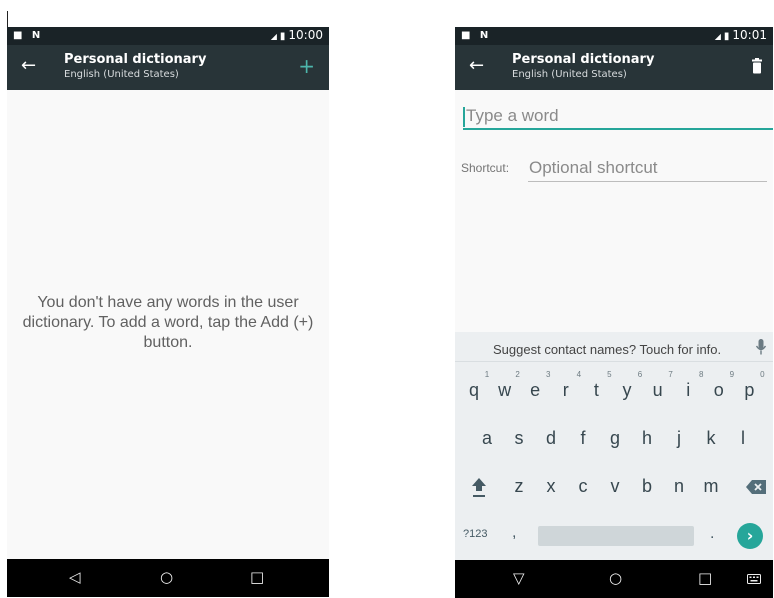 Image resolution: width=774 pixels, height=598 pixels. Describe the element at coordinates (743, 438) in the screenshot. I see `key-l: l` at that location.